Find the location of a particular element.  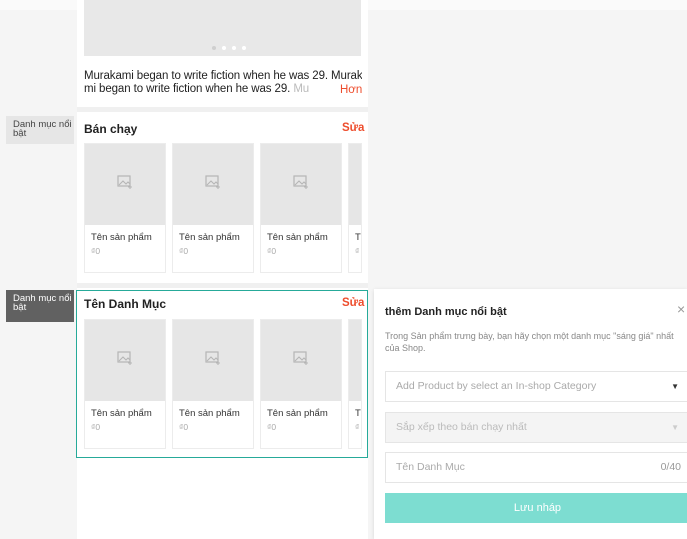

save-draft-button: Lưu nháp is located at coordinates (536, 508).